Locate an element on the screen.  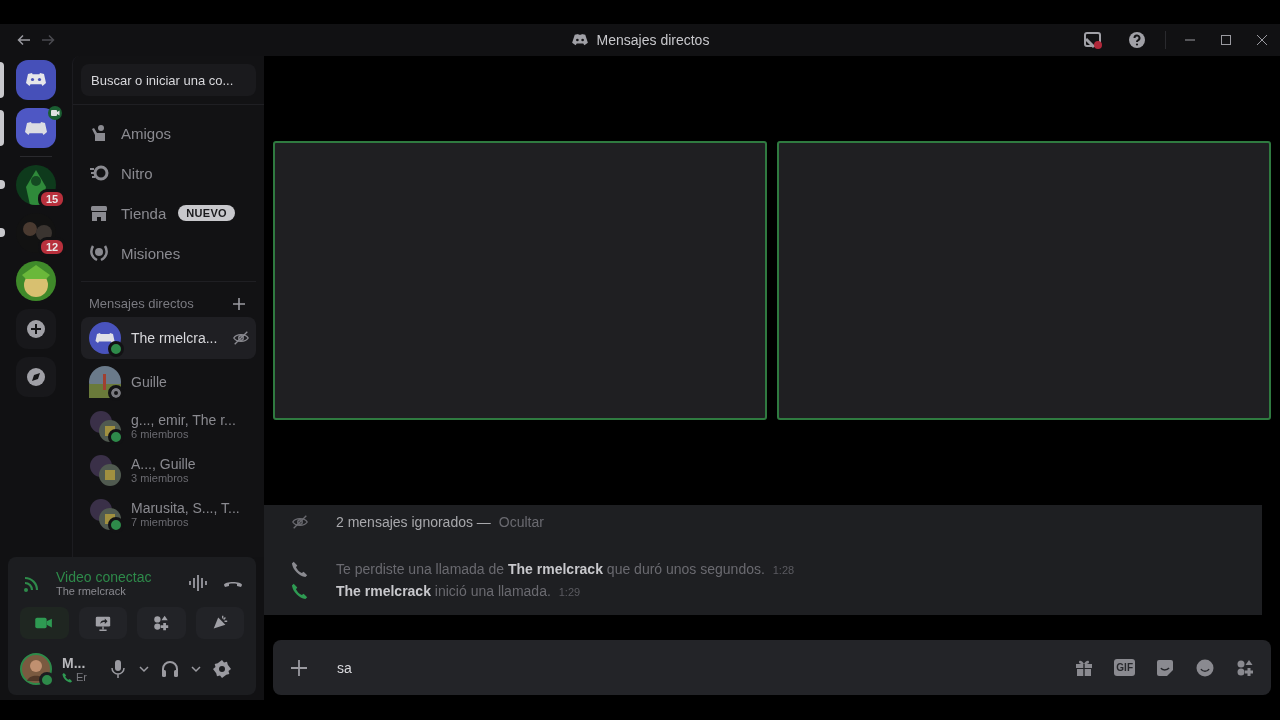
message-field: sa is located at coordinates (692, 667).